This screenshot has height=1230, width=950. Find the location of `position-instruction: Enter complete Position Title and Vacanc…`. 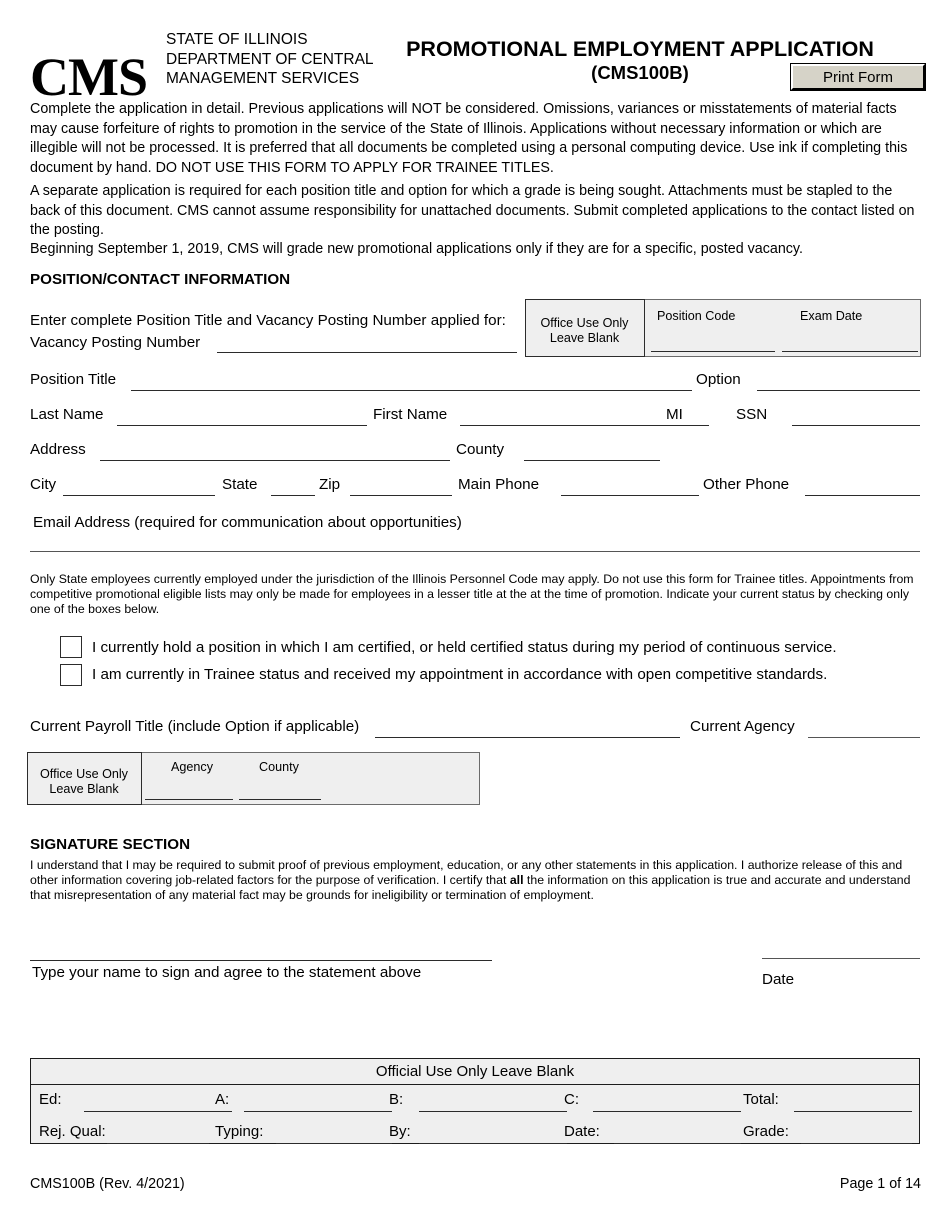

position-instruction: Enter complete Position Title and Vacanc… is located at coordinates (268, 320).